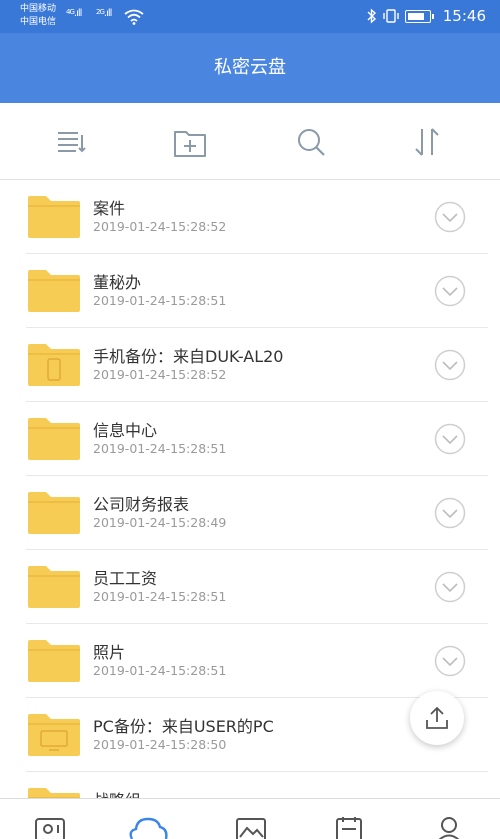 This screenshot has width=500, height=839. I want to click on file-row: 手机备份：来自DUK-AL20 2019-01-24-15:28:52, so click(257, 365).